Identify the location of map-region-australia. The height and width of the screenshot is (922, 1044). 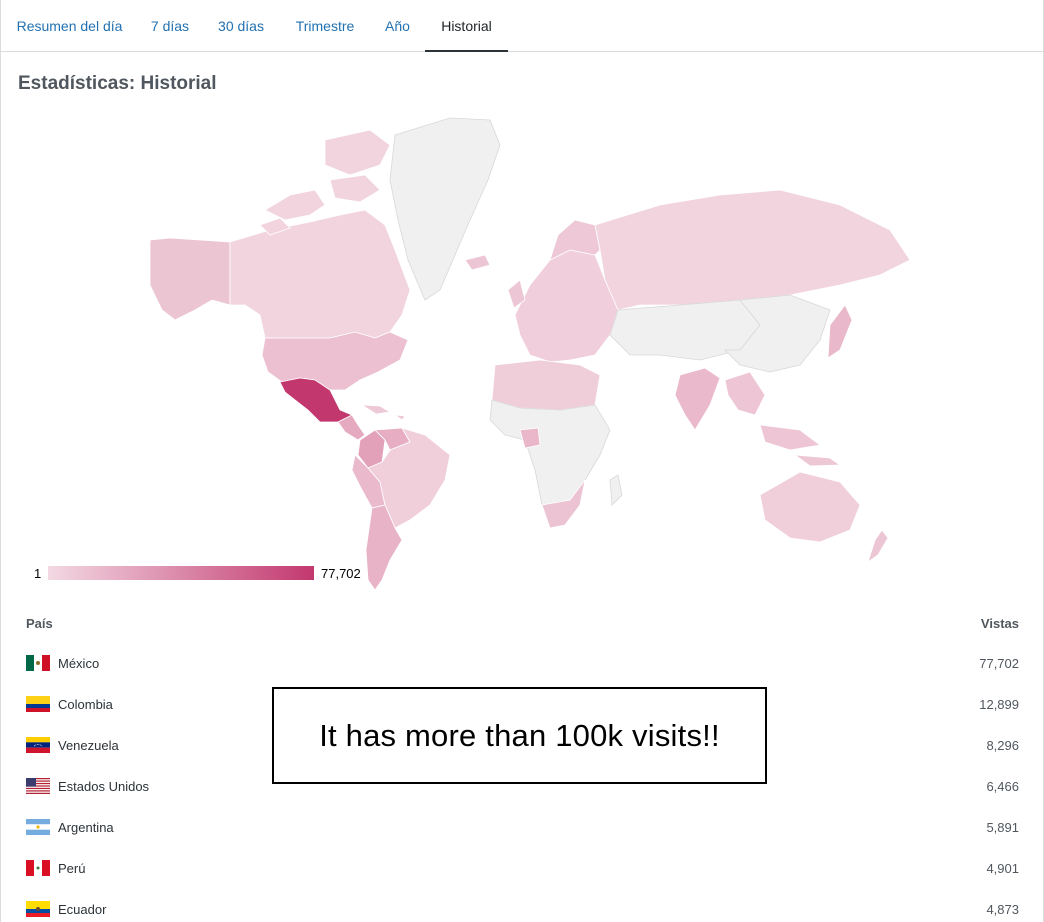
(810, 507).